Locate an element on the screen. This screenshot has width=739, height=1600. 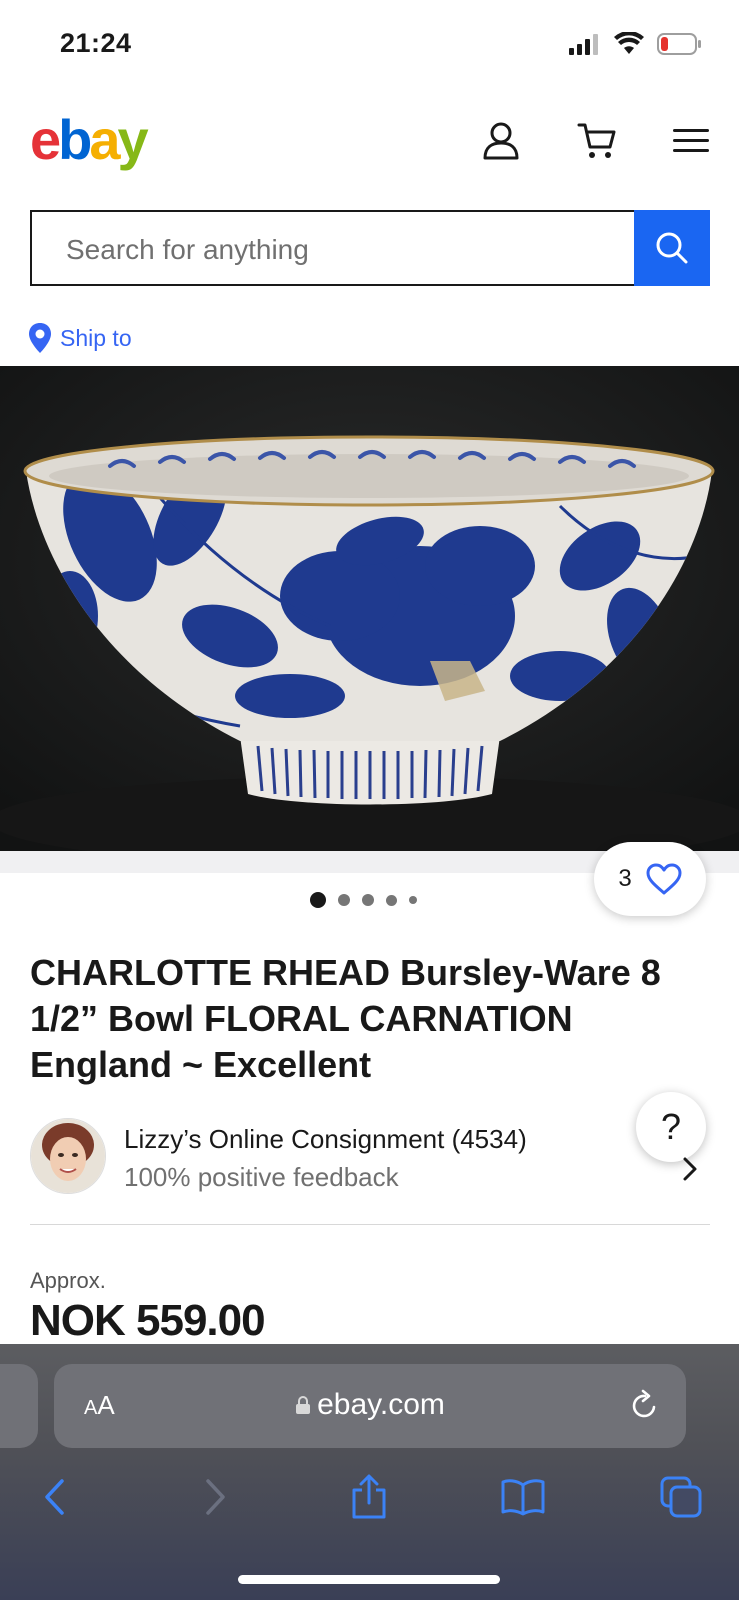
forward-icon is located at coordinates (215, 1497).